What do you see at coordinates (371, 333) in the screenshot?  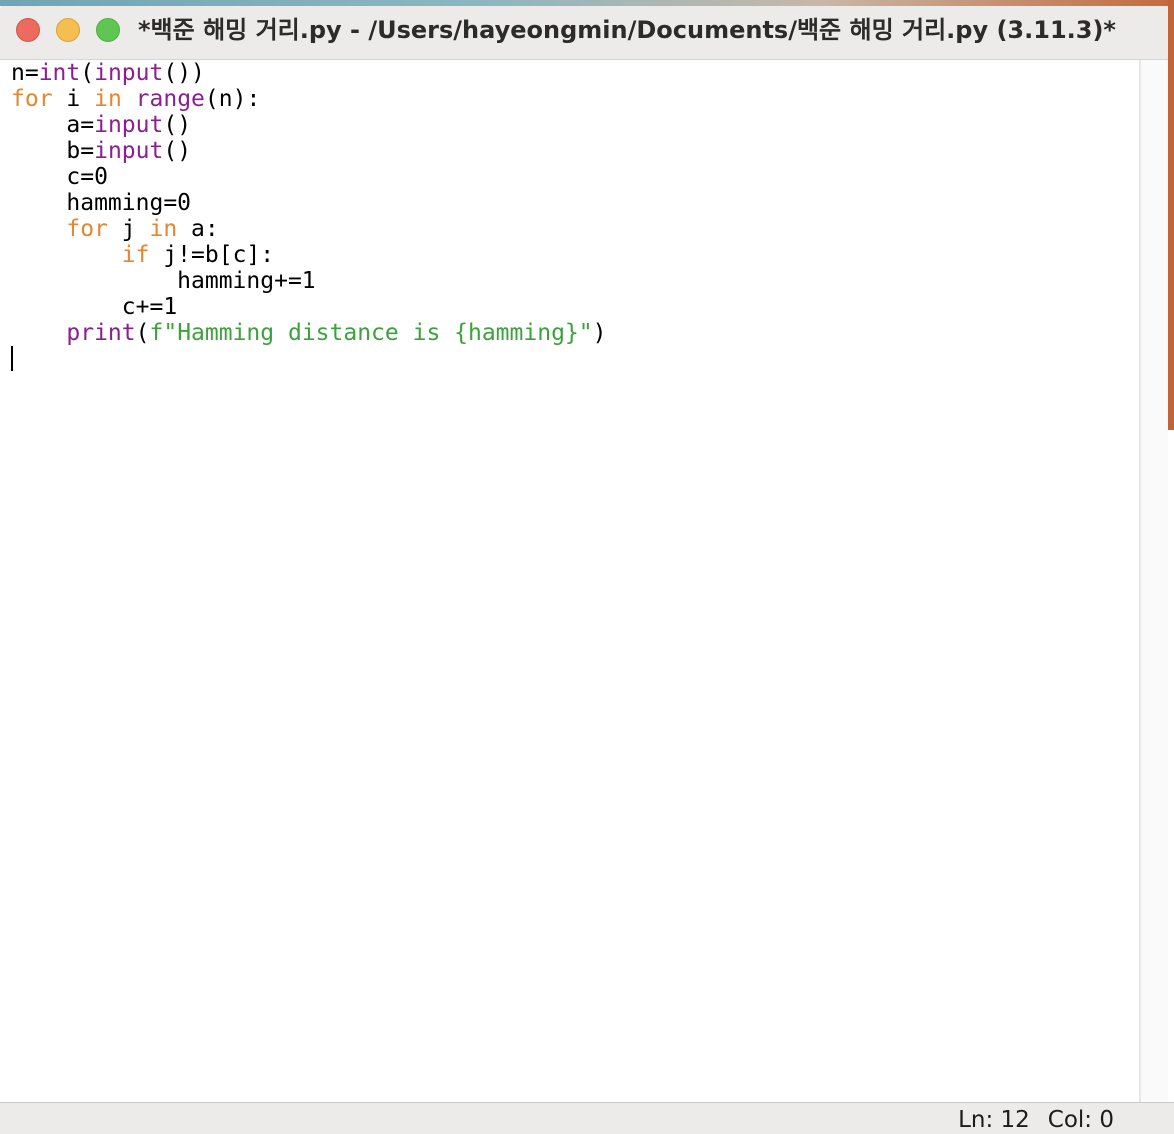 I see `code-token: f"Hamming distance is {hamming}"` at bounding box center [371, 333].